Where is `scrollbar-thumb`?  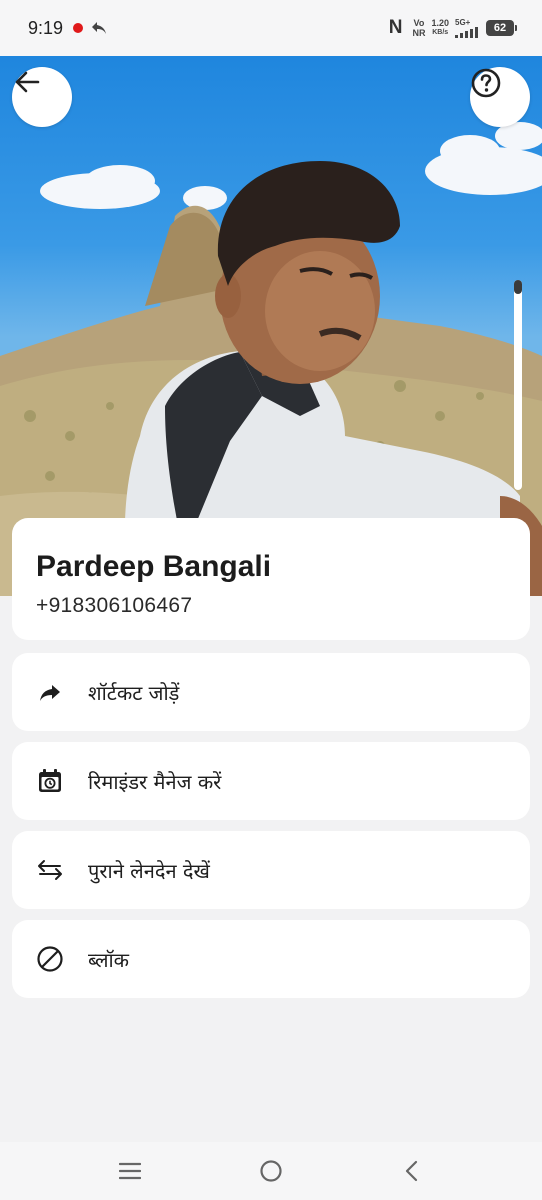
scrollbar-thumb is located at coordinates (518, 287).